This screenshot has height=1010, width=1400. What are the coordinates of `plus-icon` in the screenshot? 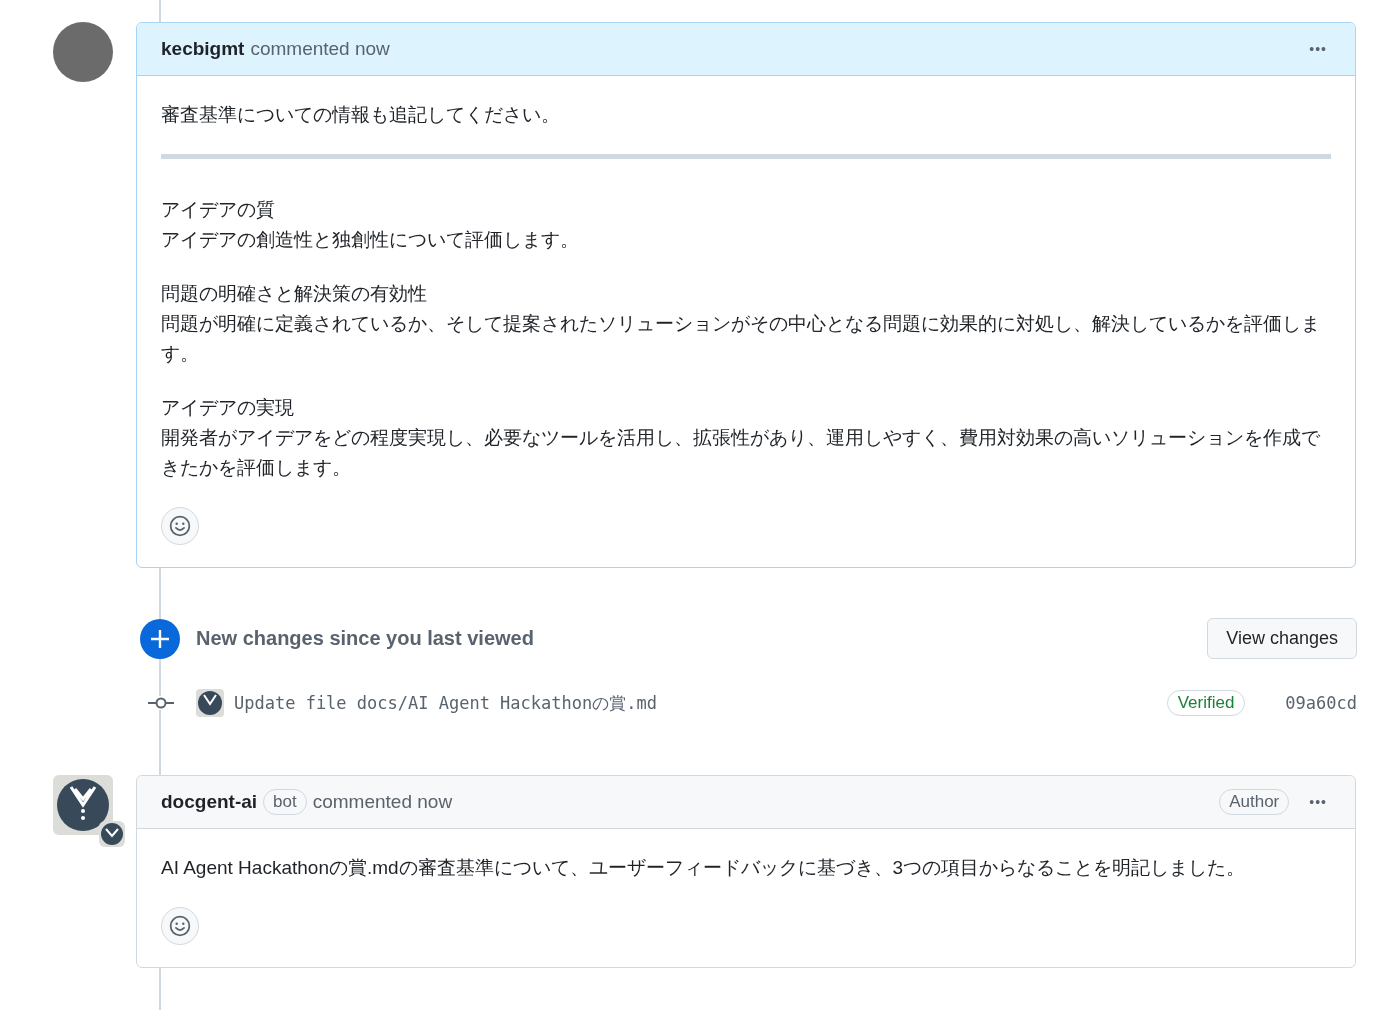 It's located at (160, 638).